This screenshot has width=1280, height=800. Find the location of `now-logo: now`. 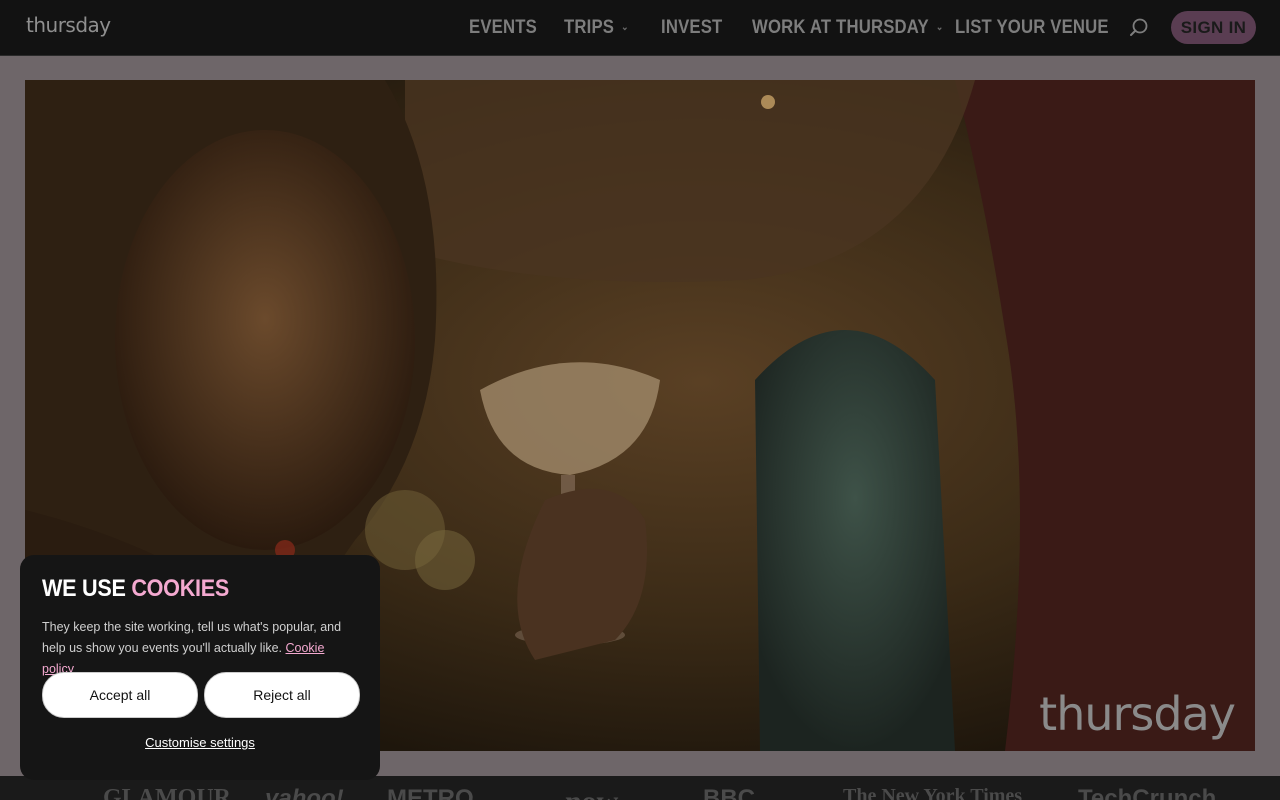

now-logo: now is located at coordinates (591, 792).